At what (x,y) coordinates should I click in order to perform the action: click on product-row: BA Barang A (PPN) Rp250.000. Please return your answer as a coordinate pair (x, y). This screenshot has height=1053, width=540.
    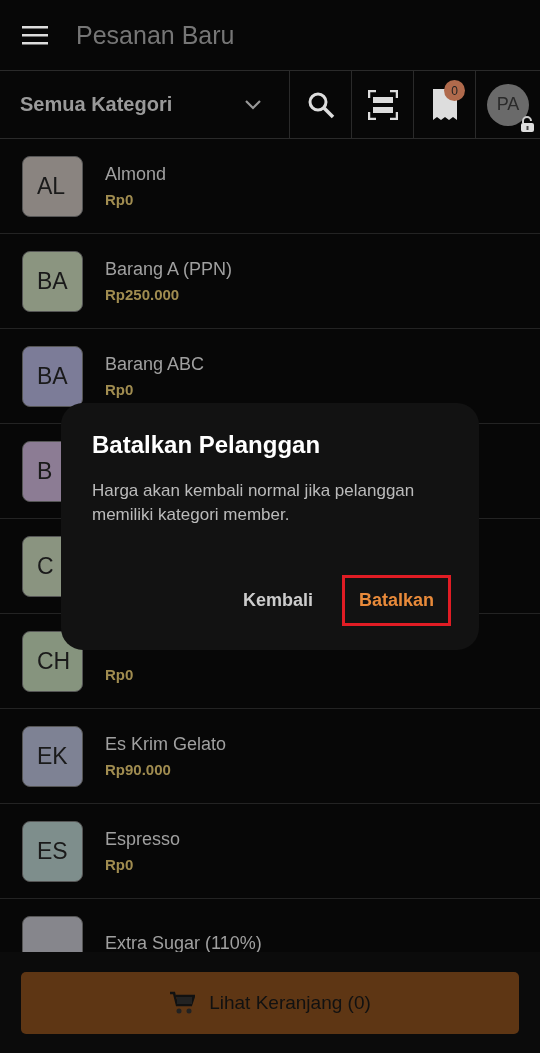
    Looking at the image, I should click on (270, 281).